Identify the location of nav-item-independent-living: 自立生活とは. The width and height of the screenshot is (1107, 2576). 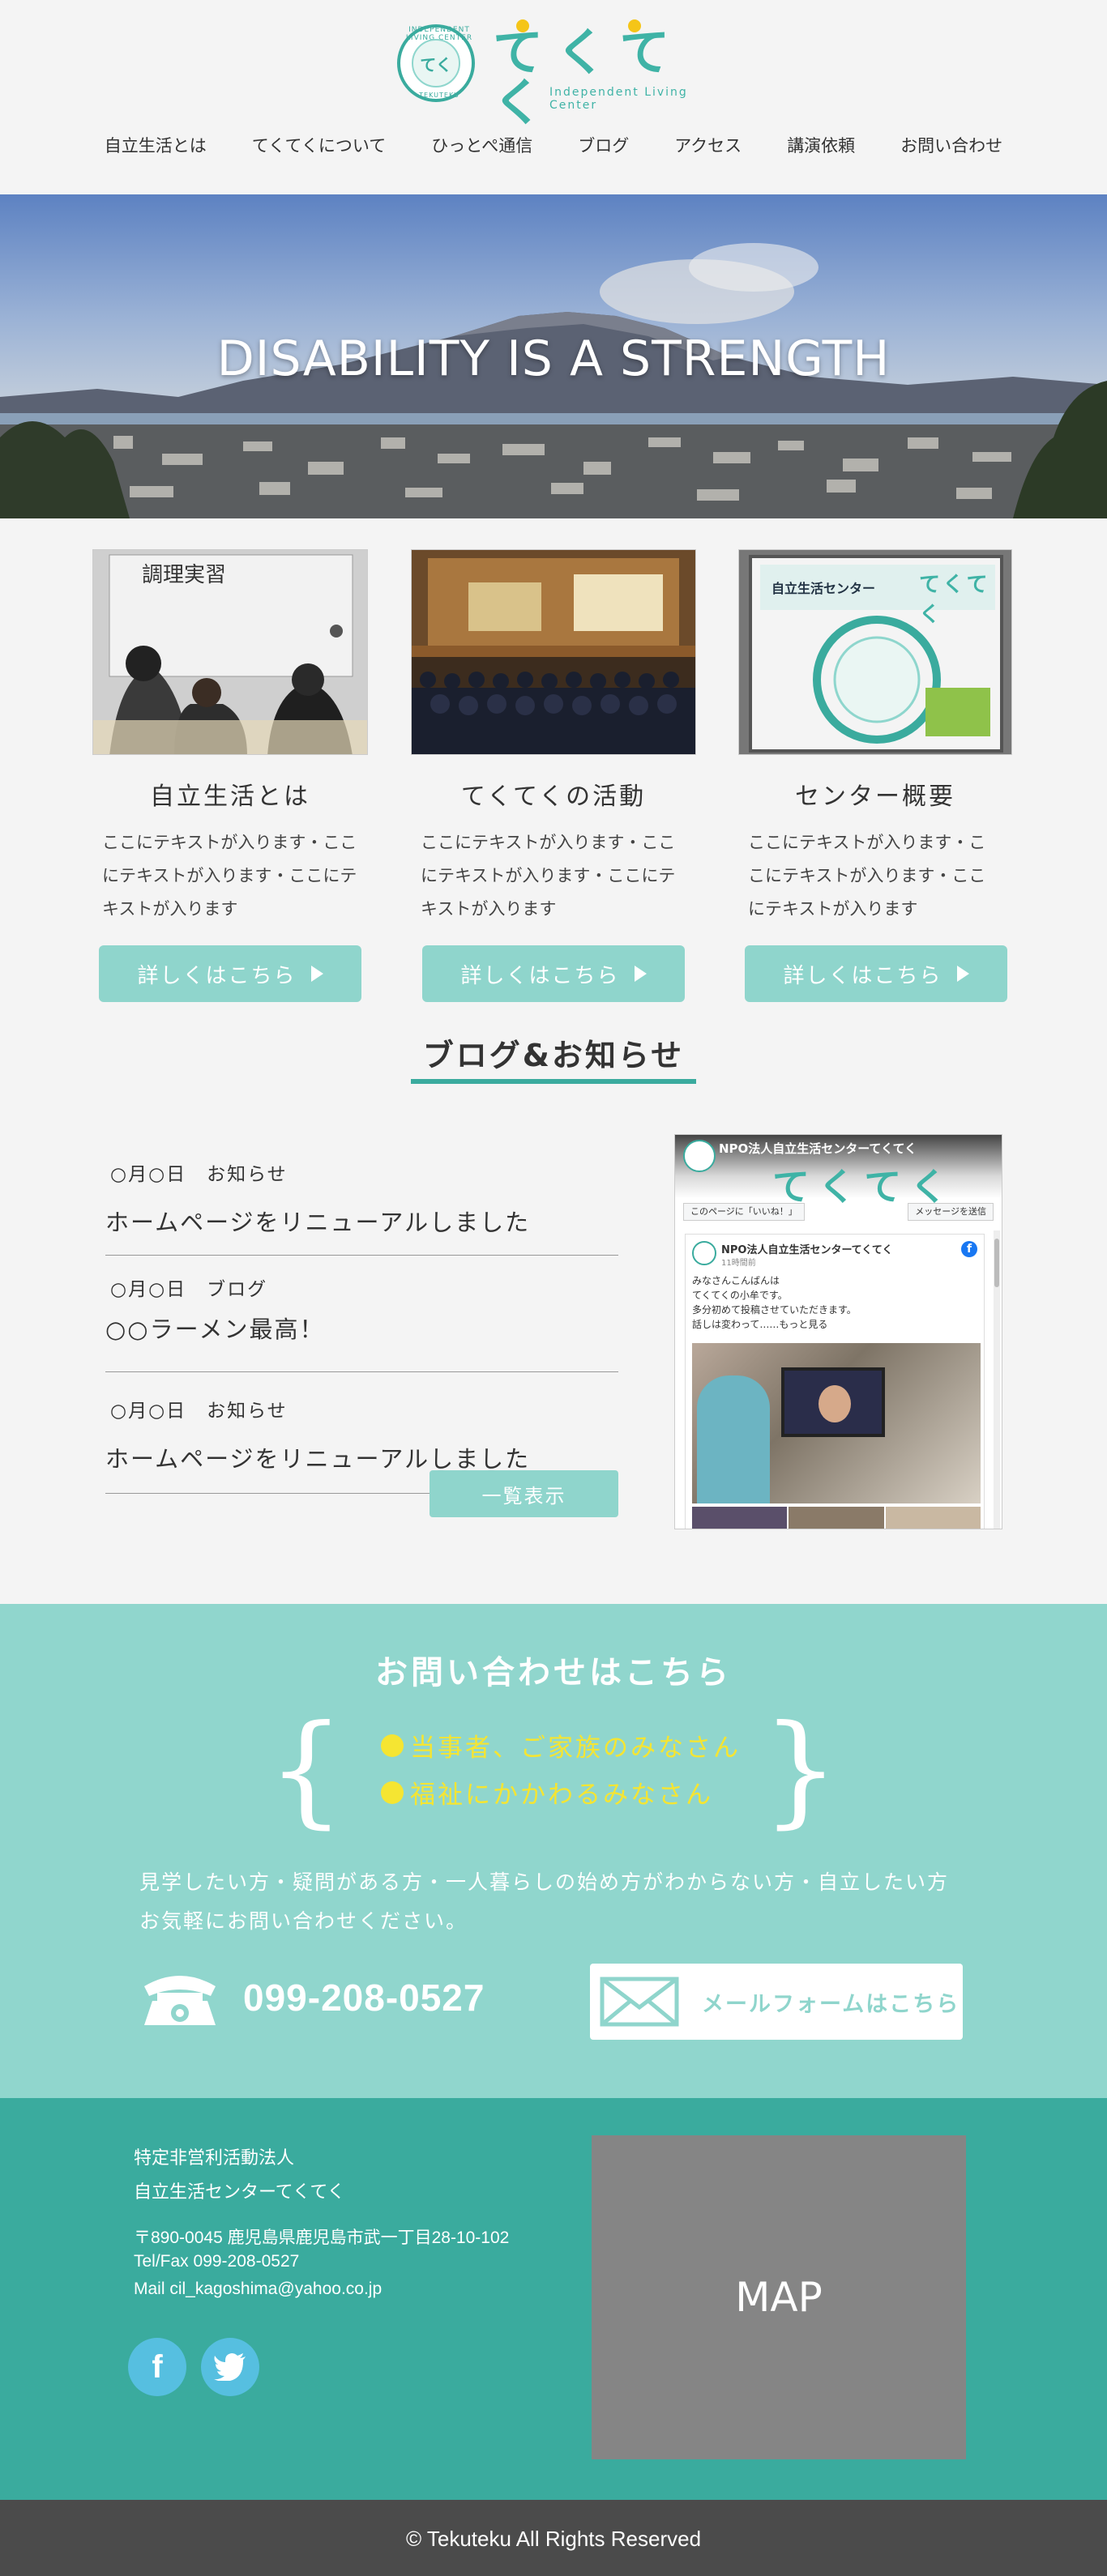
(155, 145).